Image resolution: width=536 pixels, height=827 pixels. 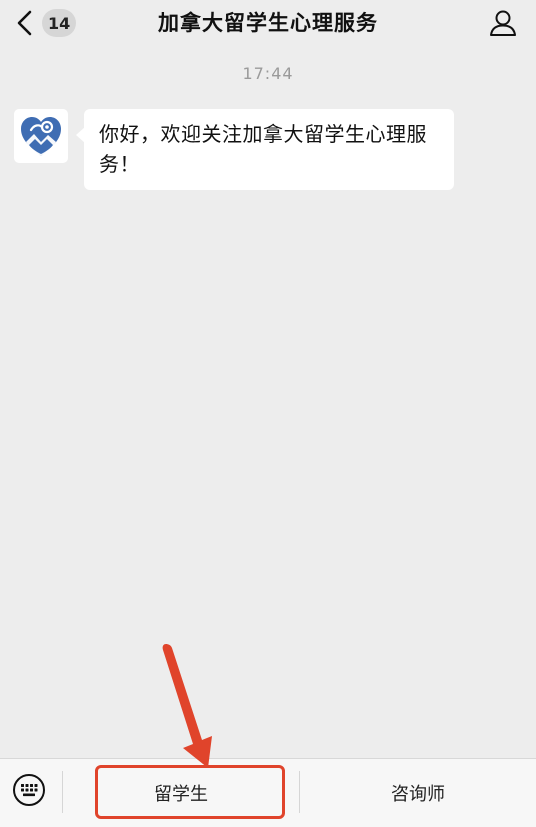 I want to click on heart-logo-icon, so click(x=41, y=136).